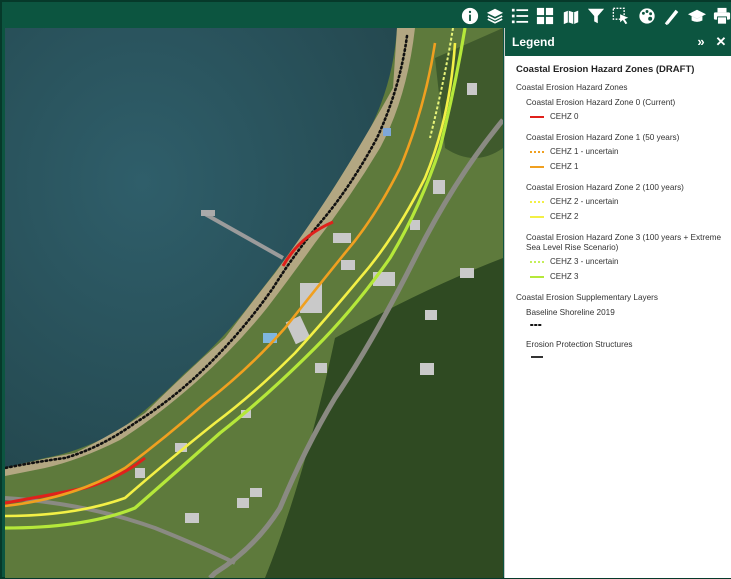 This screenshot has width=731, height=579. What do you see at coordinates (721, 15) in the screenshot?
I see `printer-icon` at bounding box center [721, 15].